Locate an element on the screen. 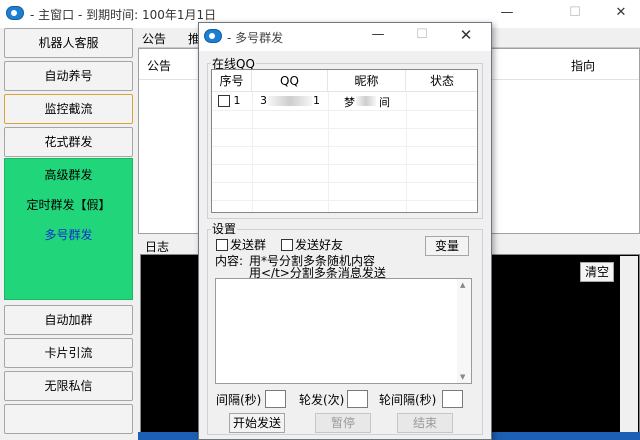  monitor-intercept-button: 监控截流 is located at coordinates (68, 109).